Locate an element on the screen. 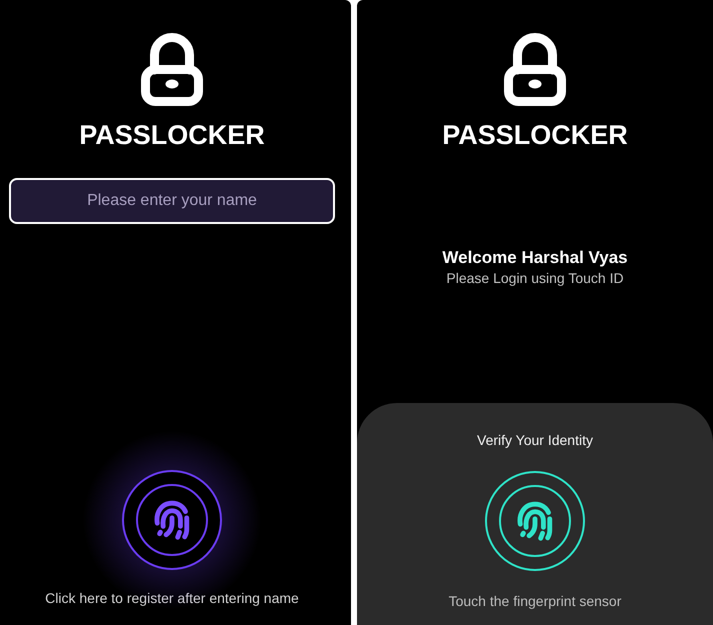 This screenshot has height=625, width=713. sensor-hint: Touch the fingerprint sensor is located at coordinates (535, 601).